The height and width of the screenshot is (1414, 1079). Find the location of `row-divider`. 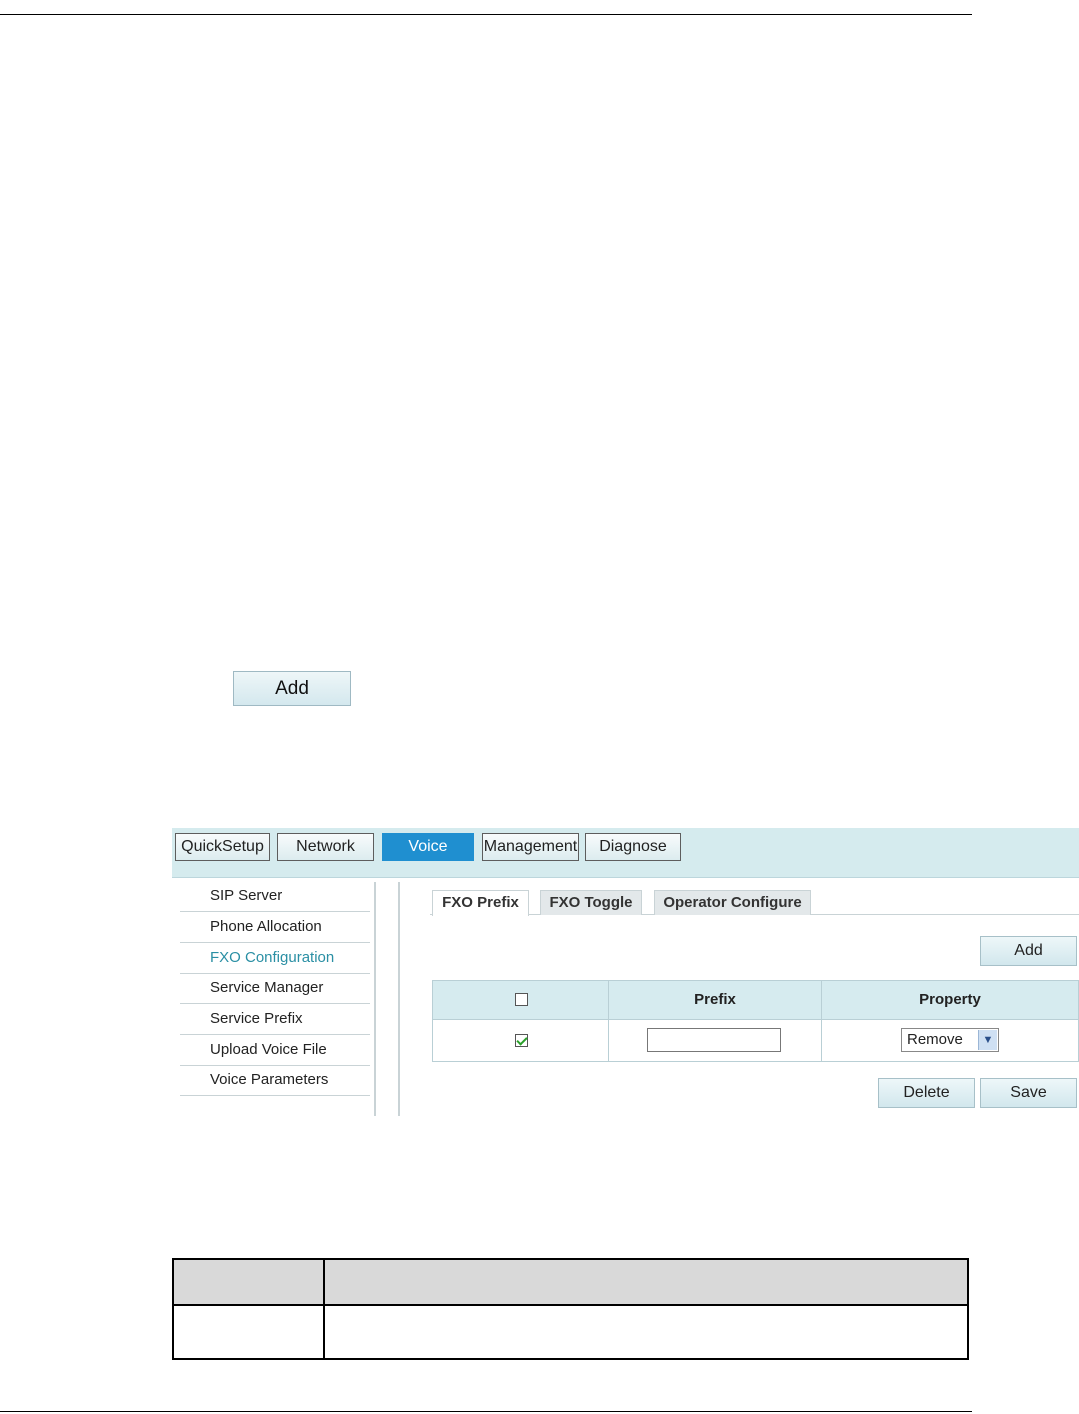

row-divider is located at coordinates (755, 1019).